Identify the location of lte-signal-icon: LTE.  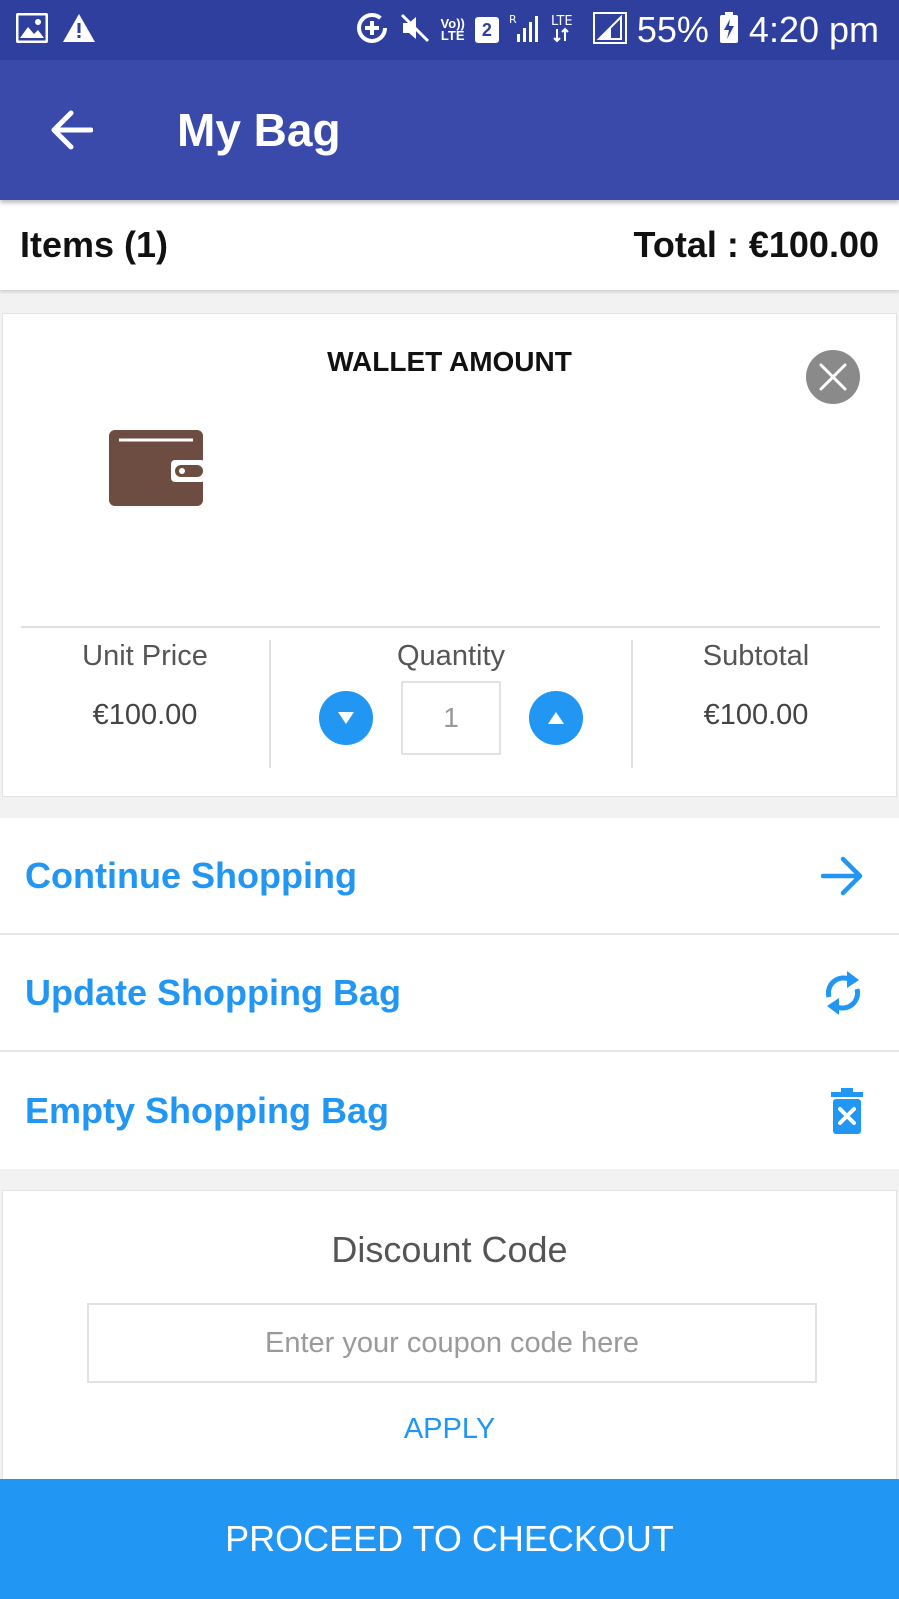
(566, 30).